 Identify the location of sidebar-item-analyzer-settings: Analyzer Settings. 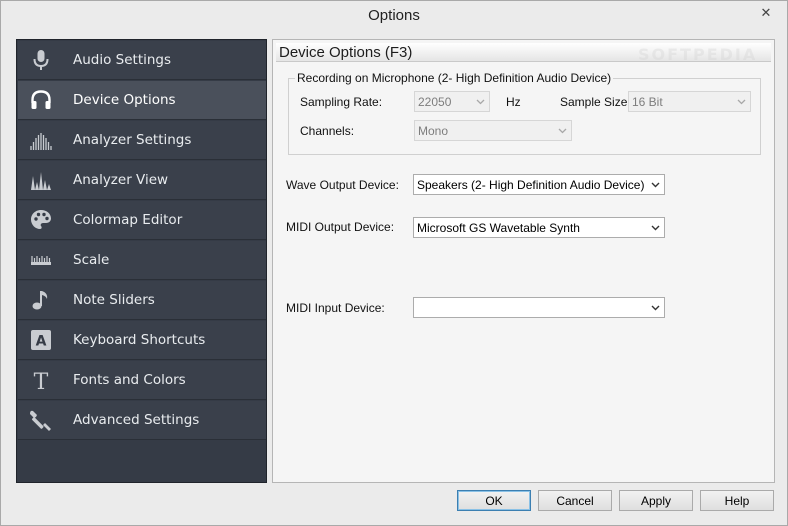
(142, 140).